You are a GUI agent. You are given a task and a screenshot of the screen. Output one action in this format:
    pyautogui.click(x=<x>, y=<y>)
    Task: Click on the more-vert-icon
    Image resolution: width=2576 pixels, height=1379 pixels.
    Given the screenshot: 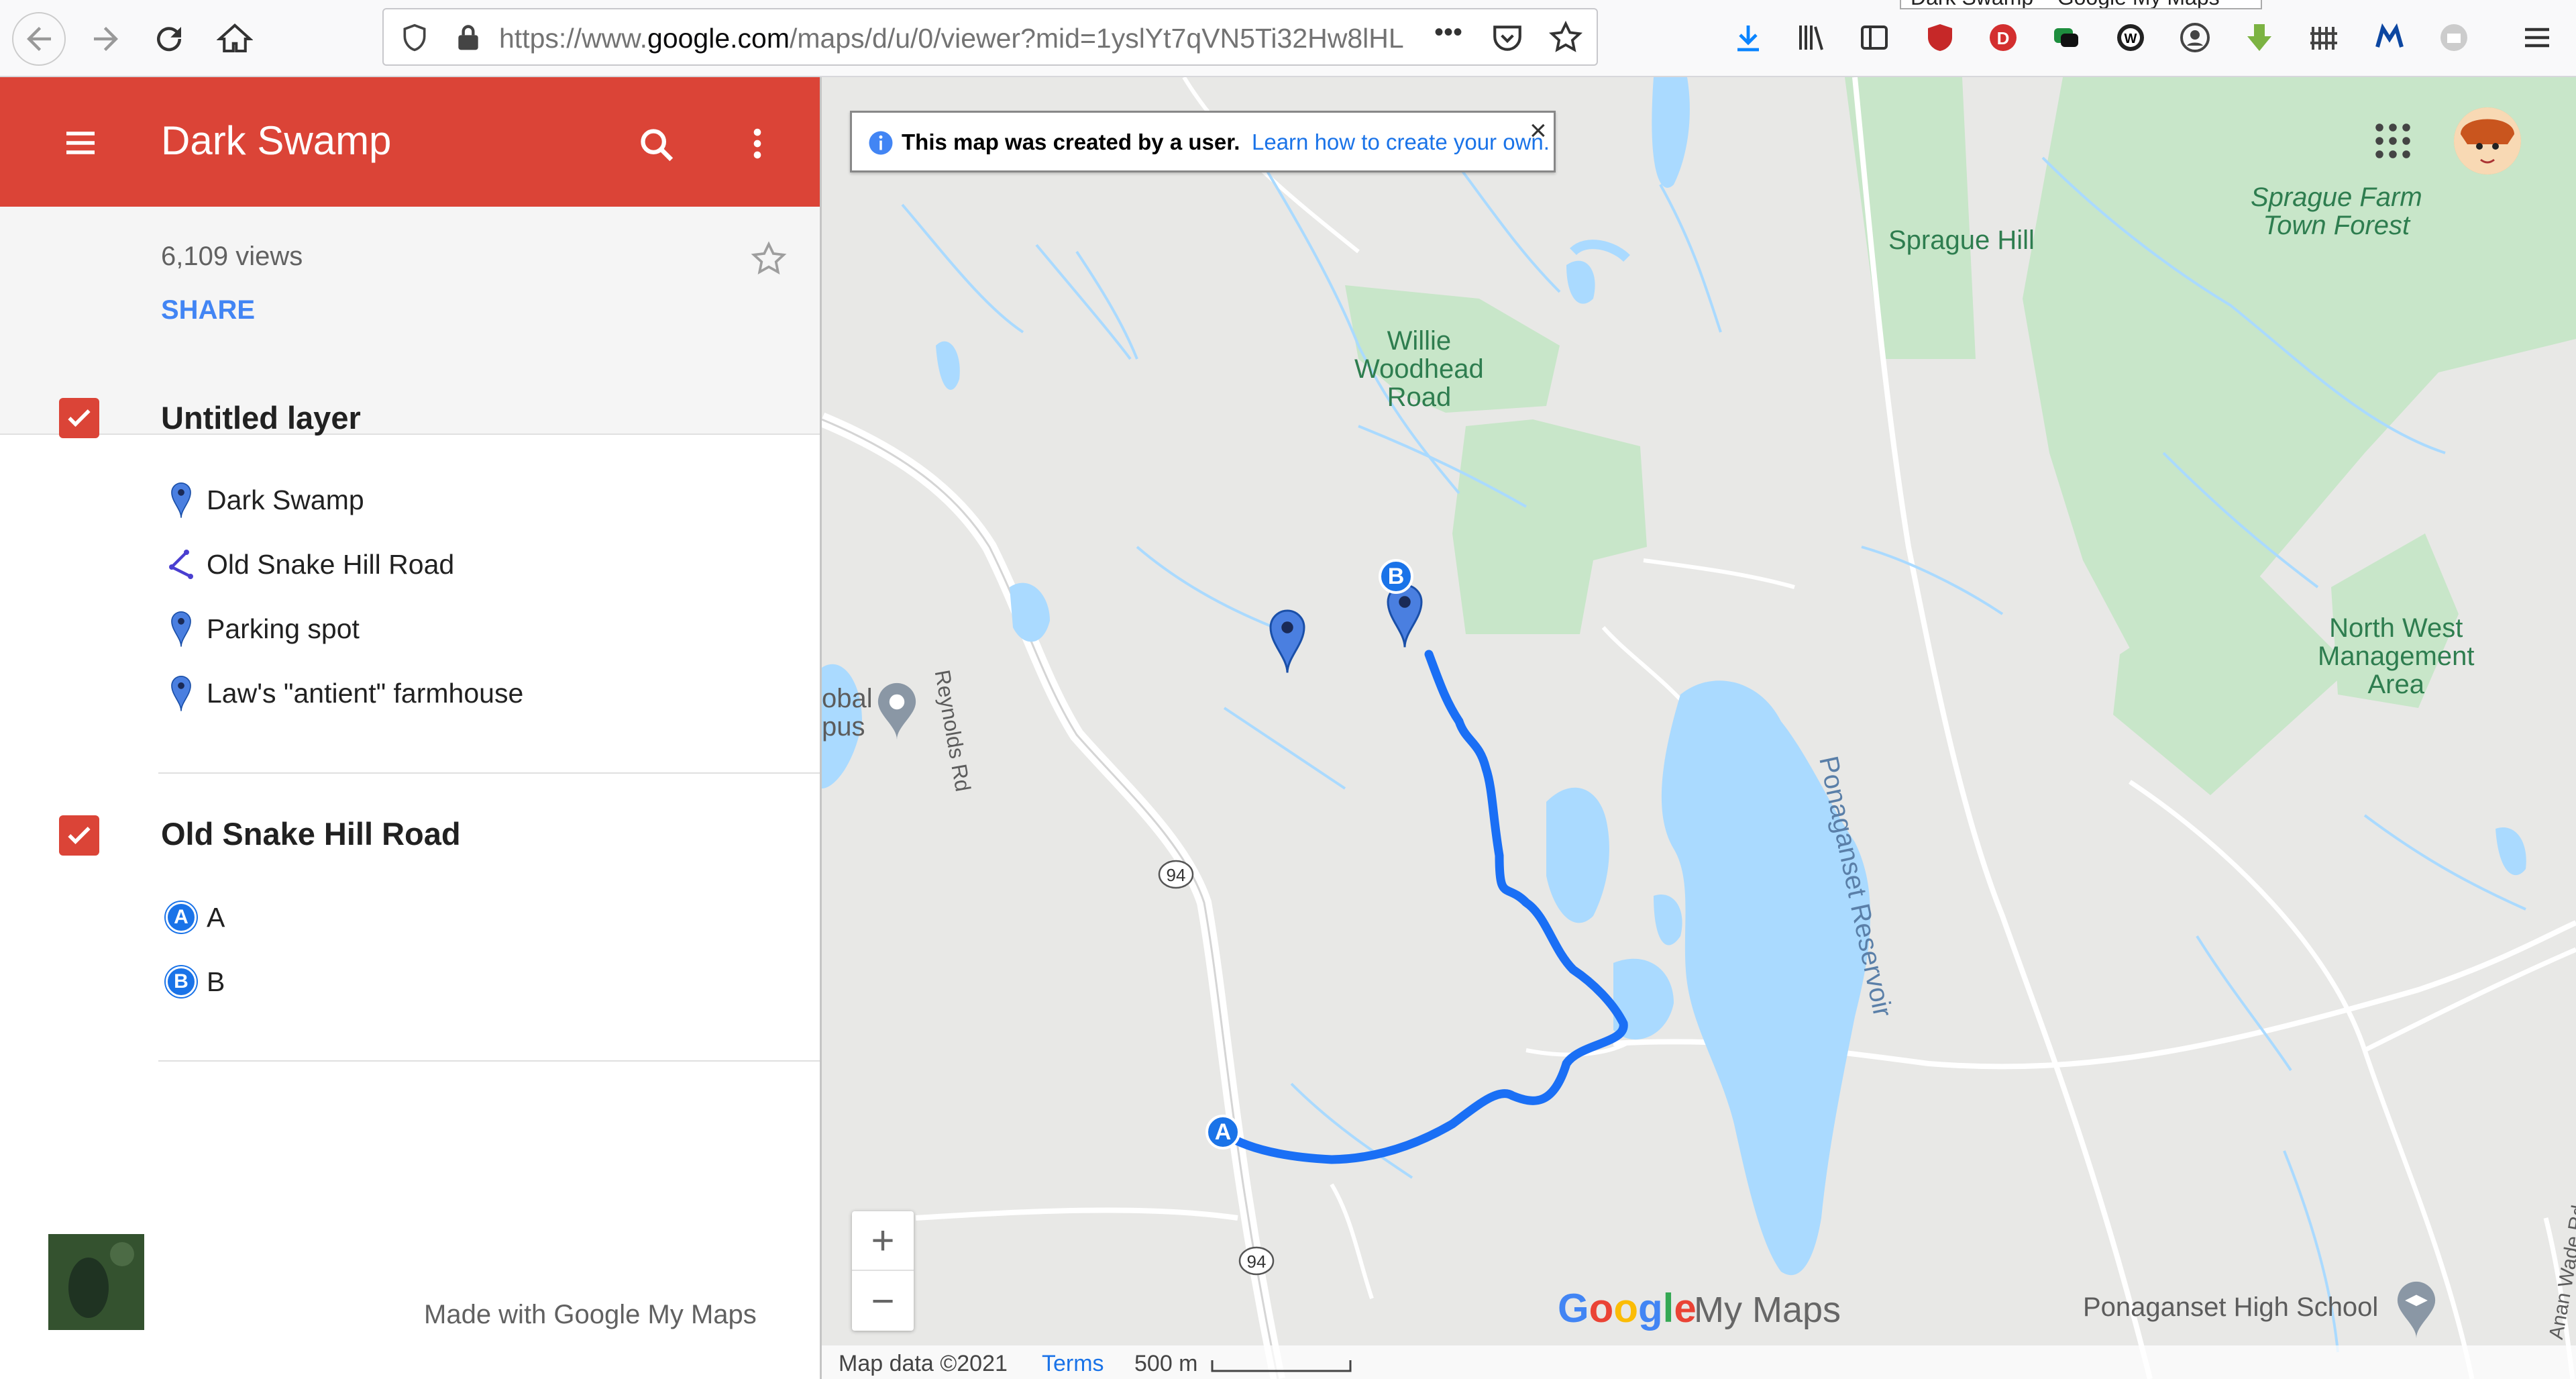 What is the action you would take?
    pyautogui.click(x=757, y=143)
    